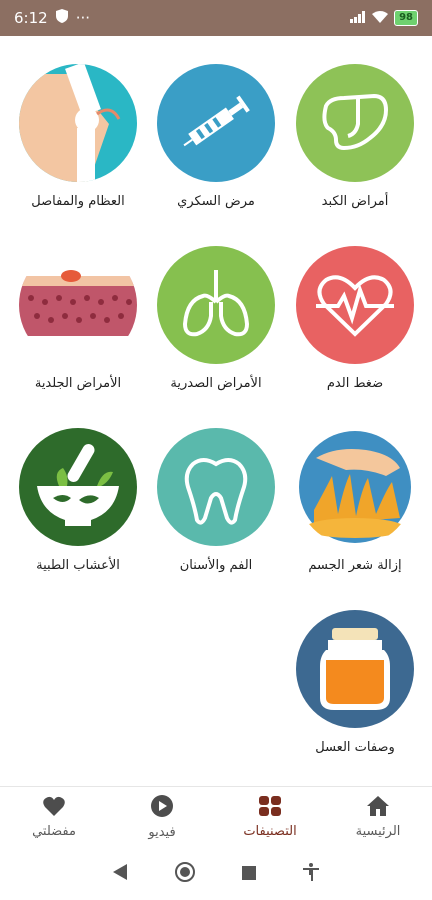  I want to click on mortar-pestle-icon, so click(78, 487).